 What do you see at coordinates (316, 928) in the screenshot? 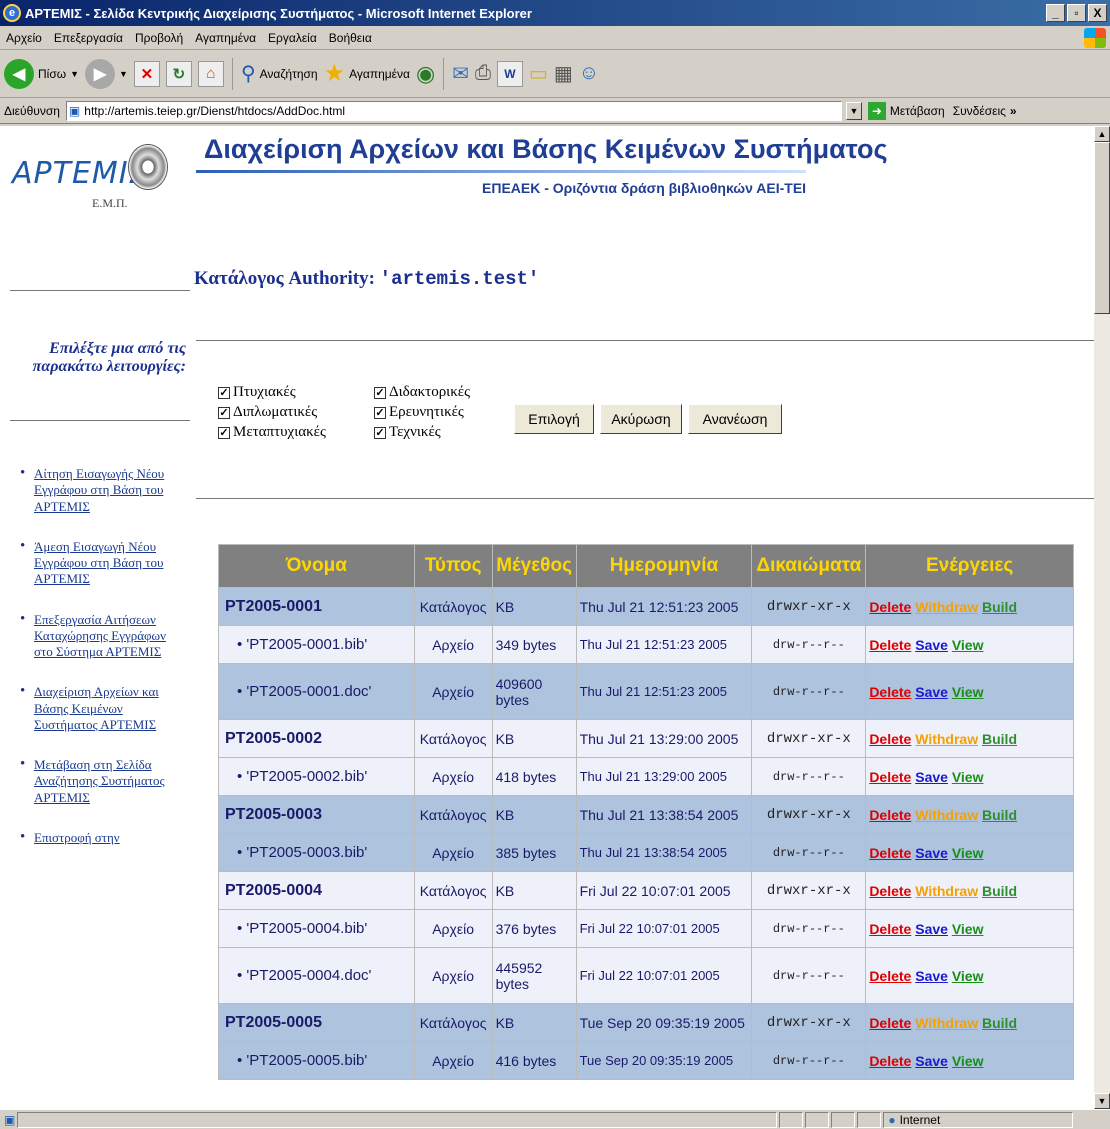
I see `cell-name: • 'PT2005-0004.bib'` at bounding box center [316, 928].